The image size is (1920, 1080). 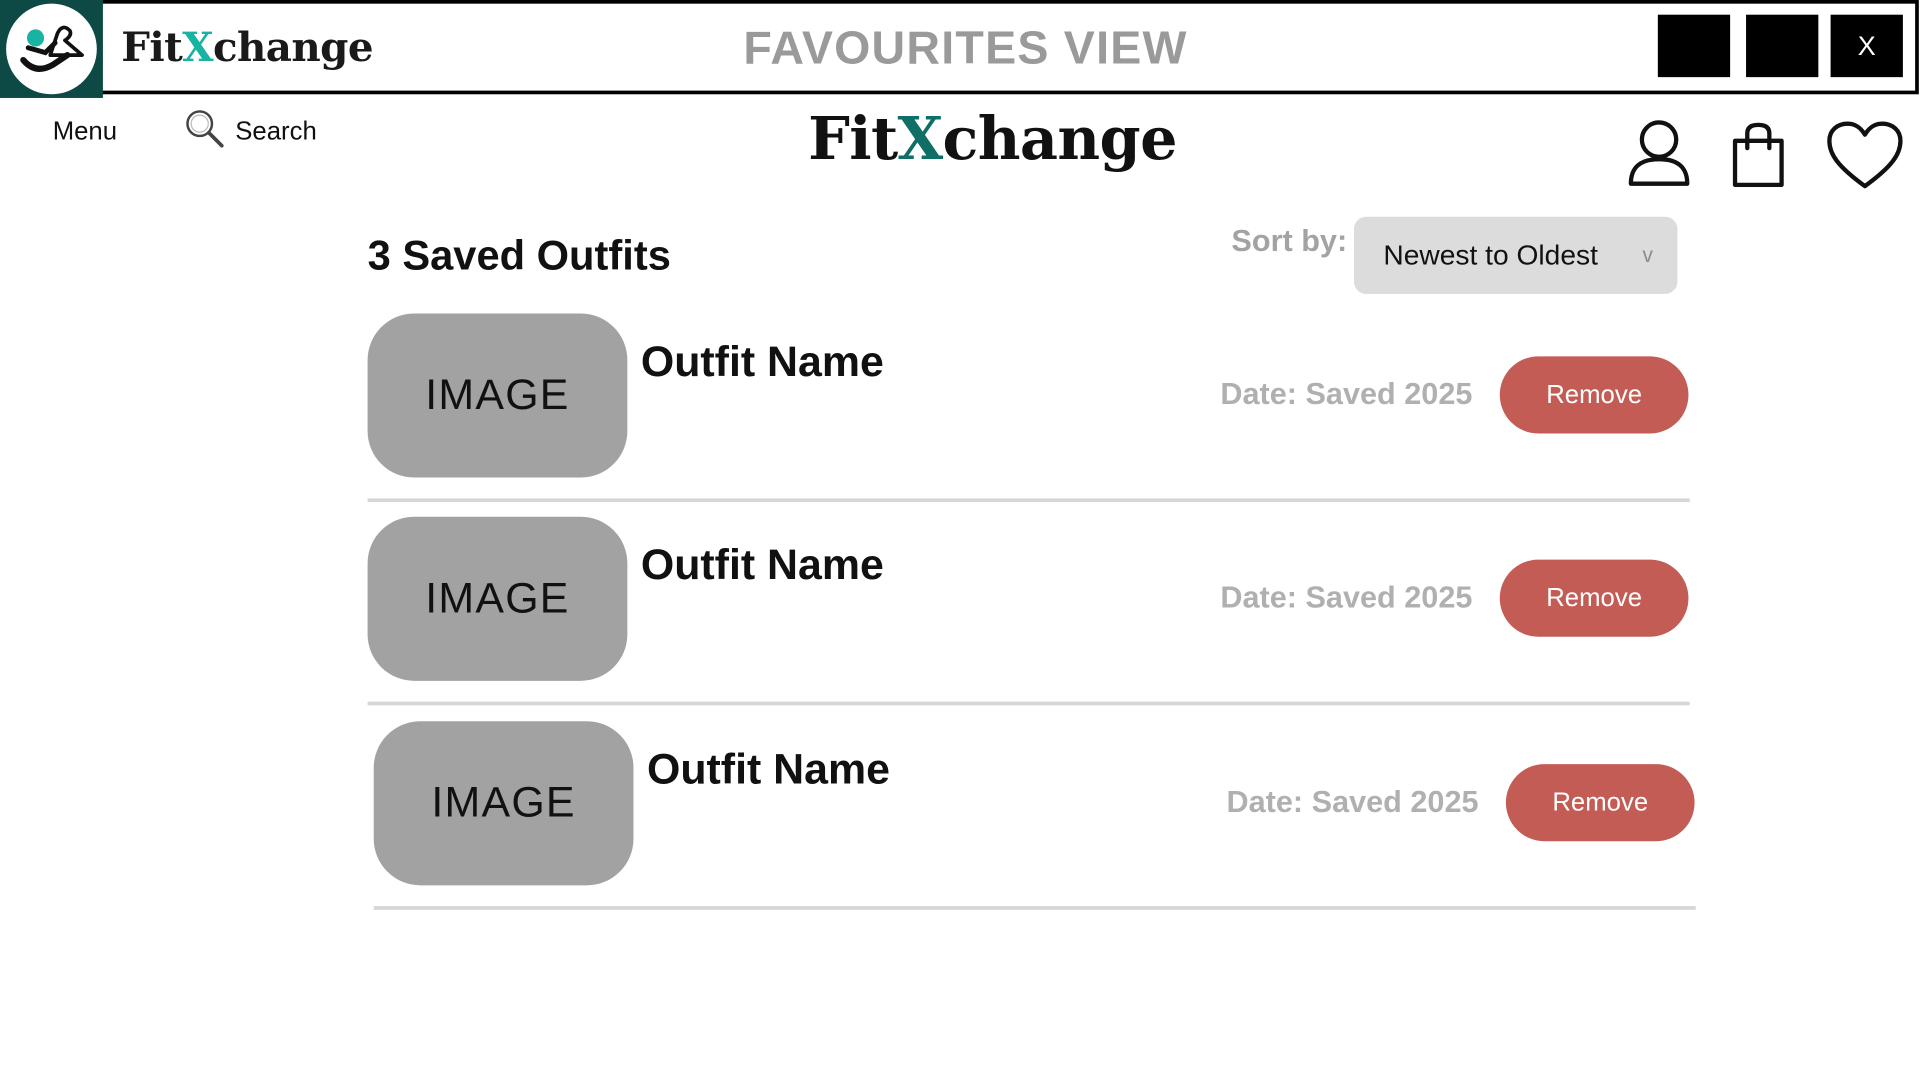 What do you see at coordinates (1490, 254) in the screenshot?
I see `sort-value: Newest to Oldest` at bounding box center [1490, 254].